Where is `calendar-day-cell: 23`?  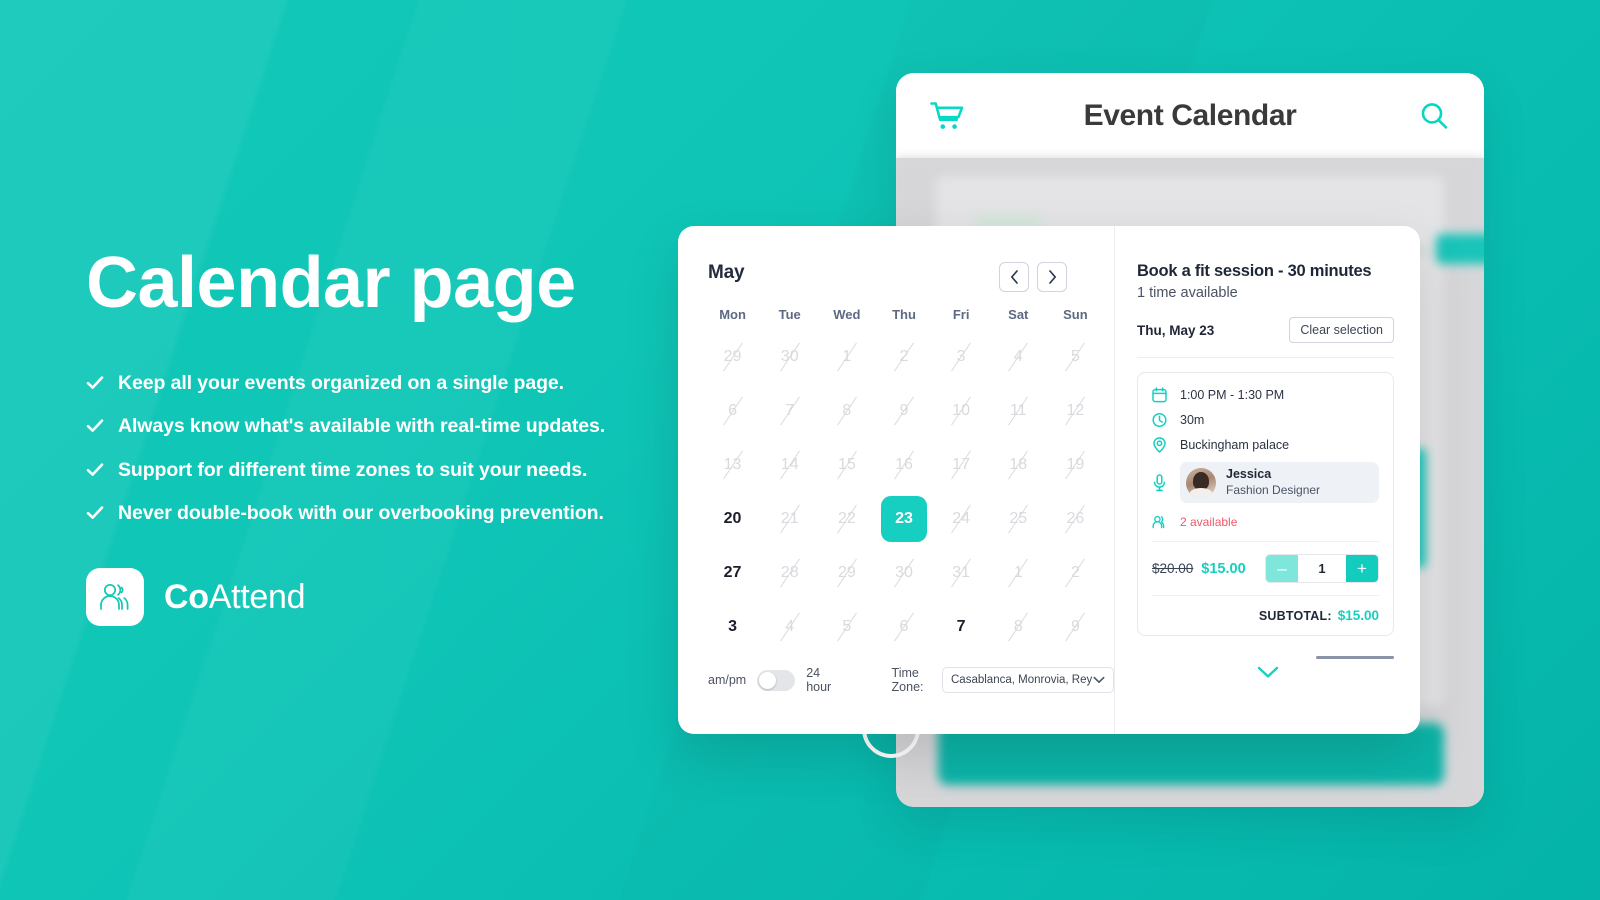 calendar-day-cell: 23 is located at coordinates (903, 519).